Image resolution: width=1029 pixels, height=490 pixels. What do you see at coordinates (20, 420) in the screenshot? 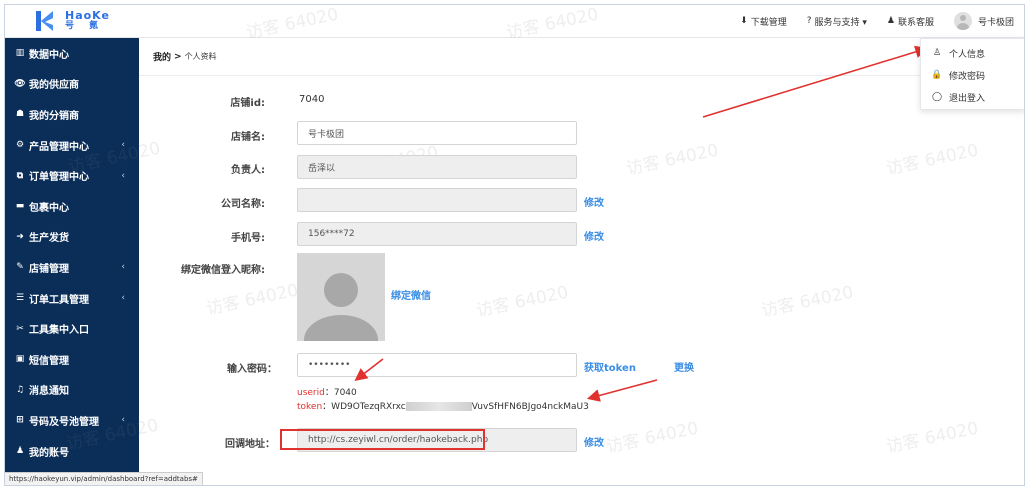
I see `sidebar-item-icon: ⊞` at bounding box center [20, 420].